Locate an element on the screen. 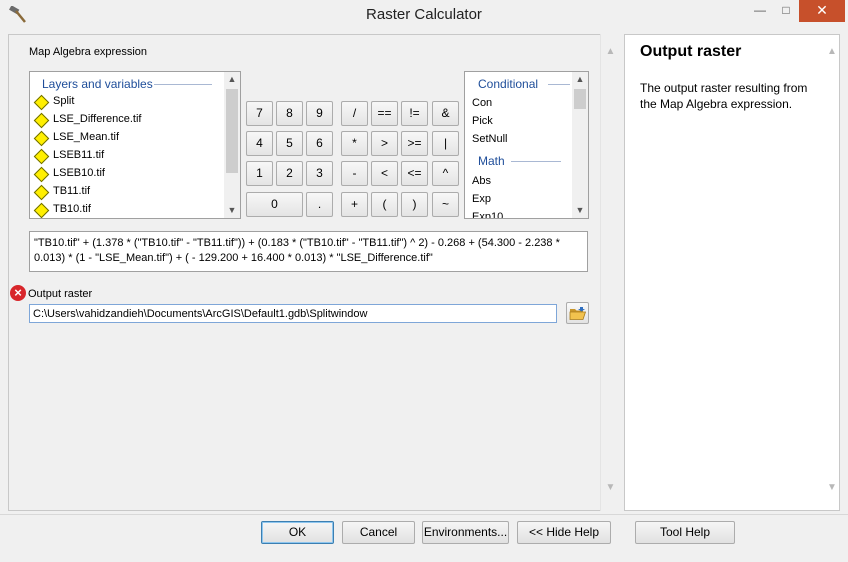  function-item-con: Con is located at coordinates (482, 103).